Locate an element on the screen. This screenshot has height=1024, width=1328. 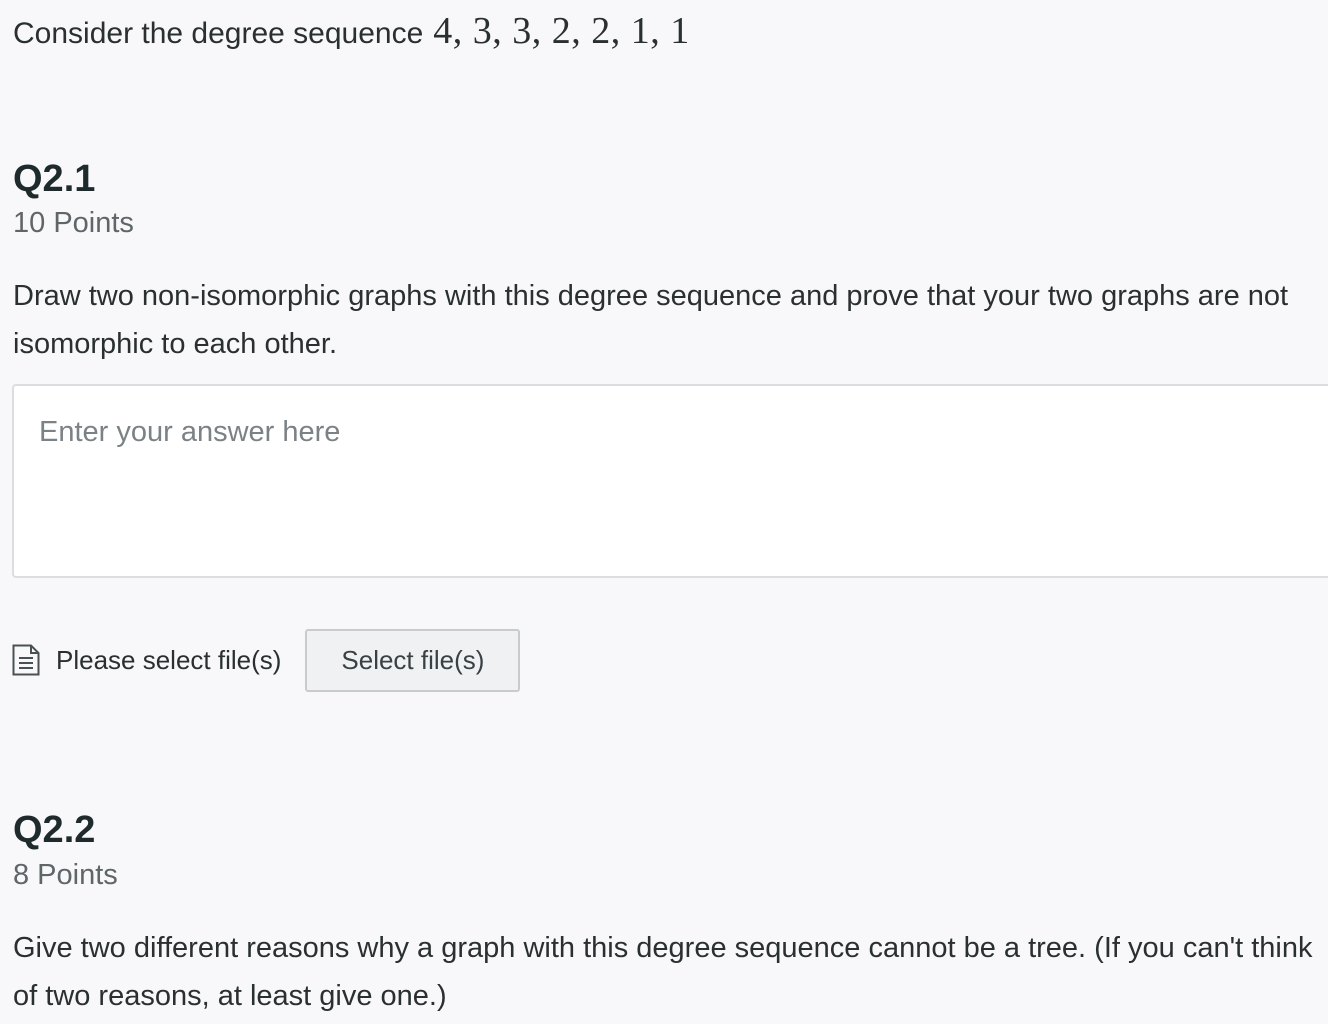
intro-text: Consider the degree sequence is located at coordinates (218, 33).